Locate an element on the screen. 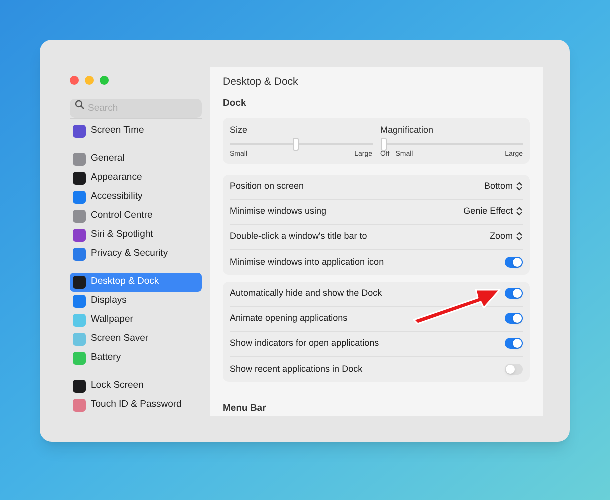  slider-label: Size is located at coordinates (239, 130).